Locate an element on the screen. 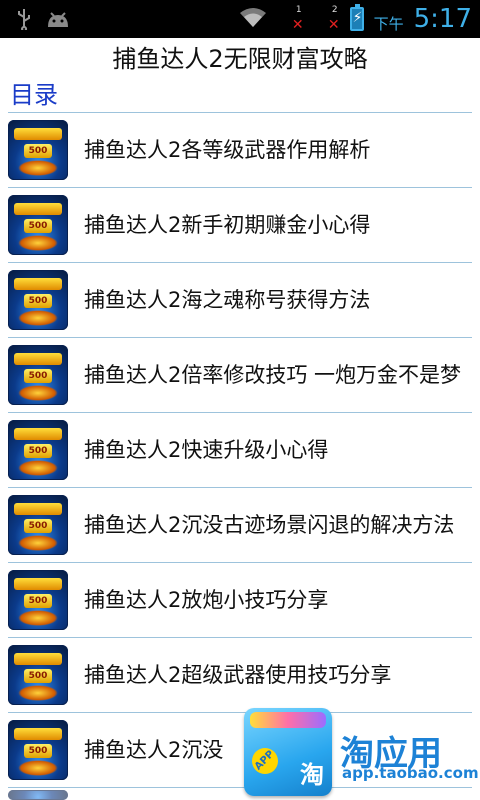  list-item-label: 捕鱼达人2放炮小技巧分享 is located at coordinates (206, 600).